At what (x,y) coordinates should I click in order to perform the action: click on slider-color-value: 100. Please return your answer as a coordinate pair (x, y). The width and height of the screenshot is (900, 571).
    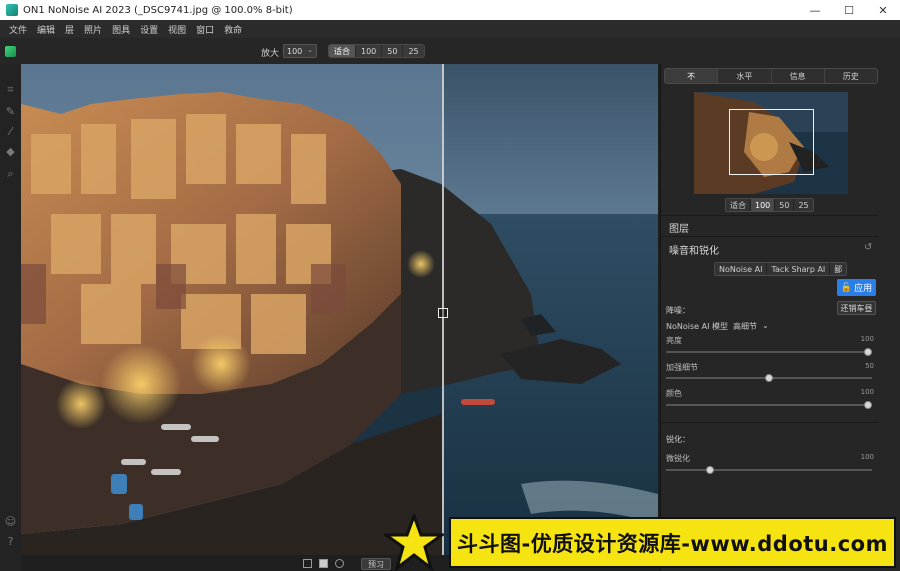
    Looking at the image, I should click on (867, 392).